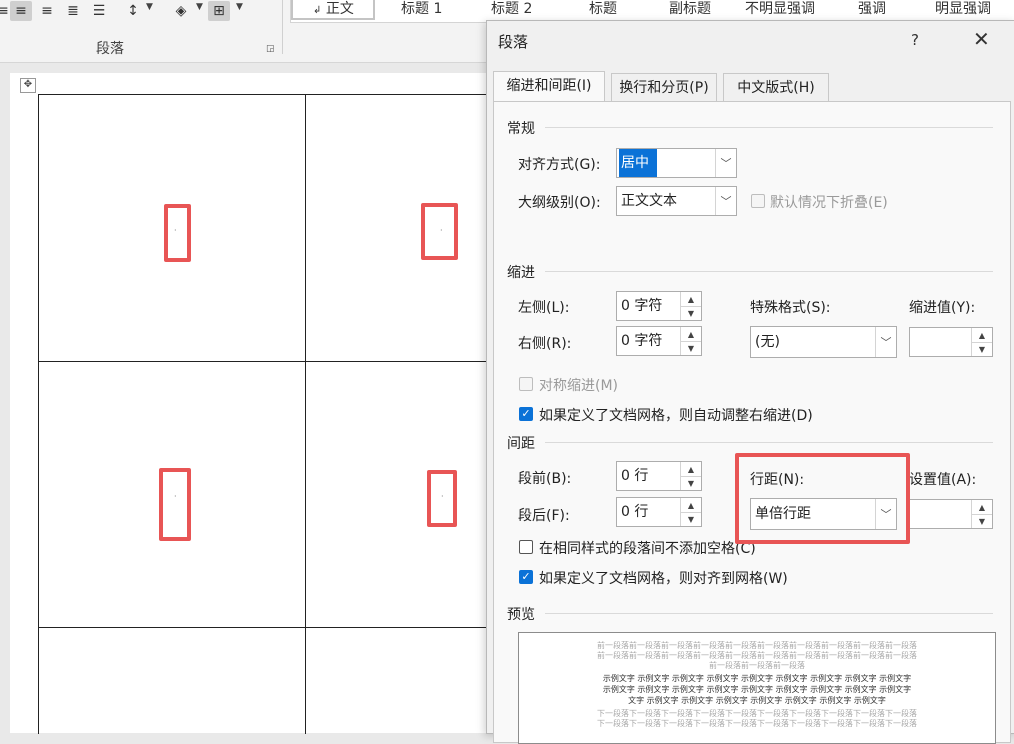 The height and width of the screenshot is (744, 1014). What do you see at coordinates (282, 27) in the screenshot?
I see `ribbon-separator` at bounding box center [282, 27].